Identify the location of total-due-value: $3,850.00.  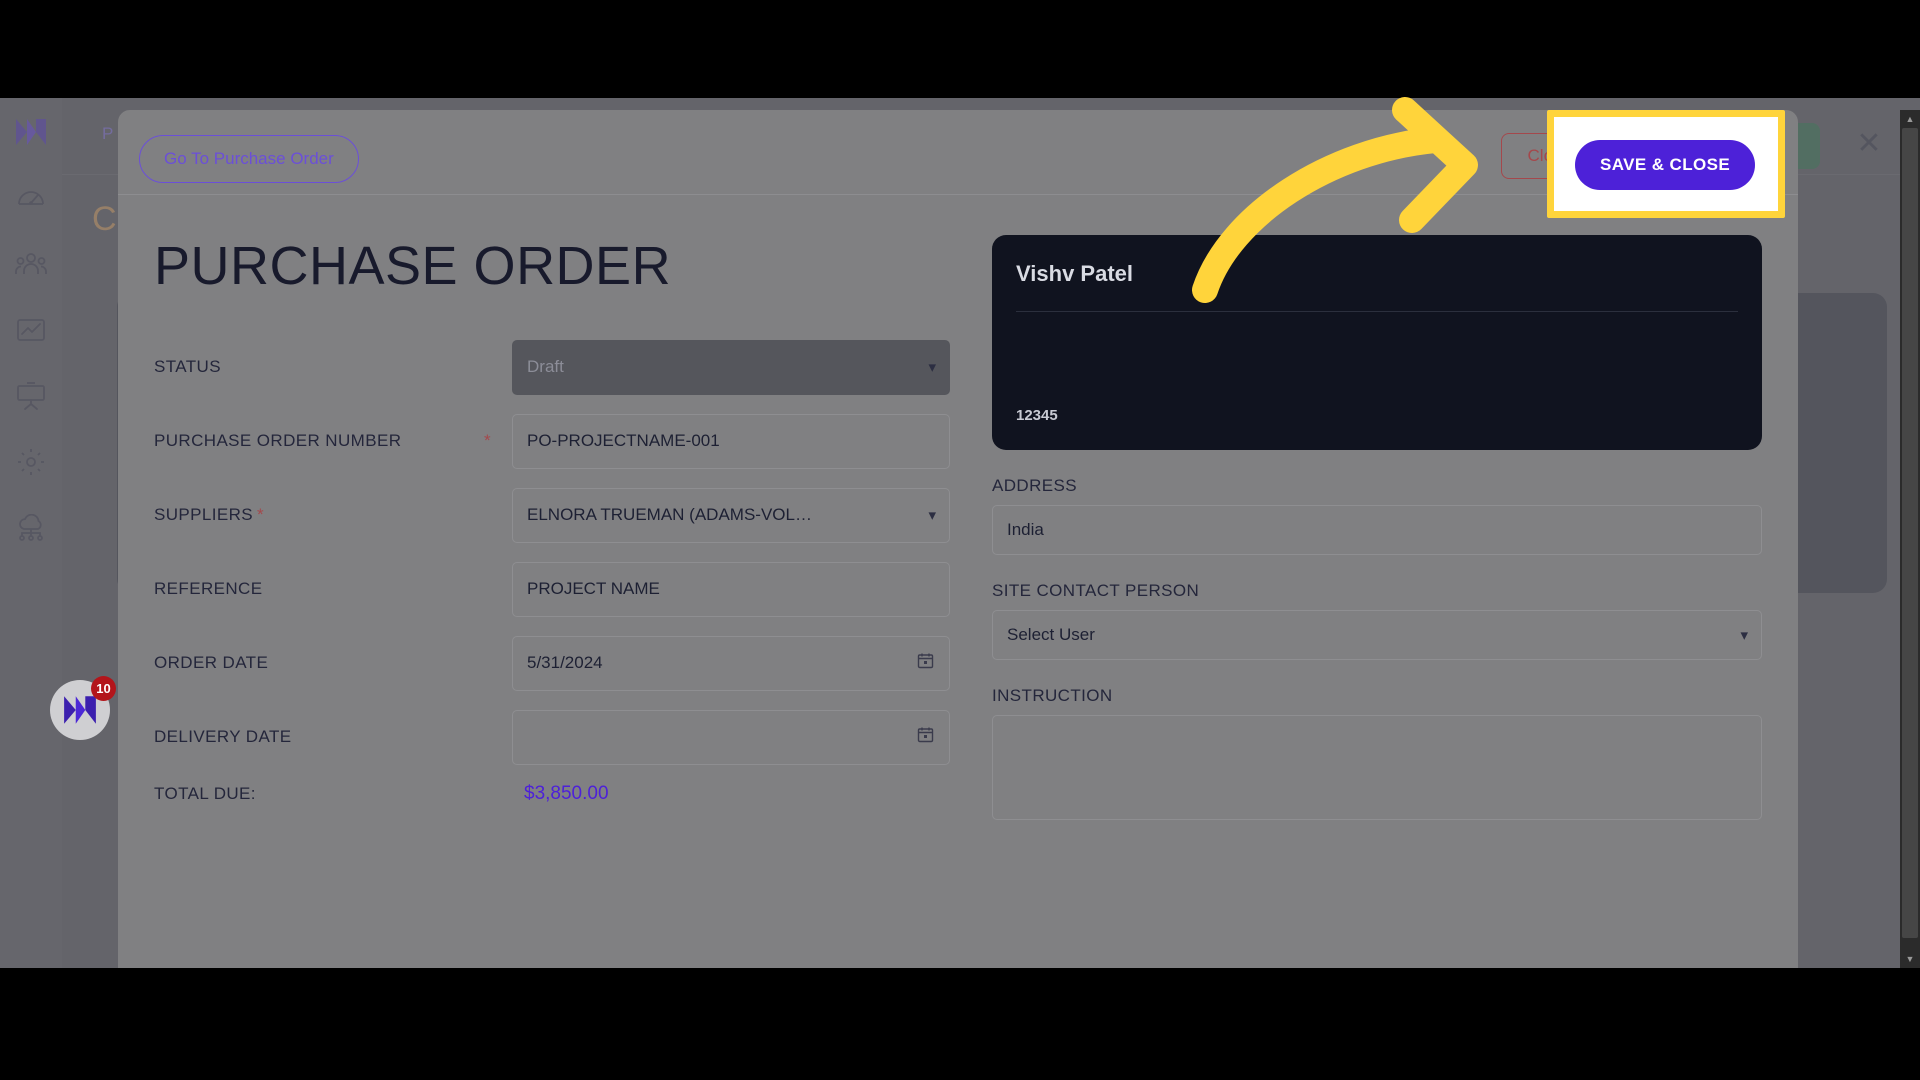
(566, 793).